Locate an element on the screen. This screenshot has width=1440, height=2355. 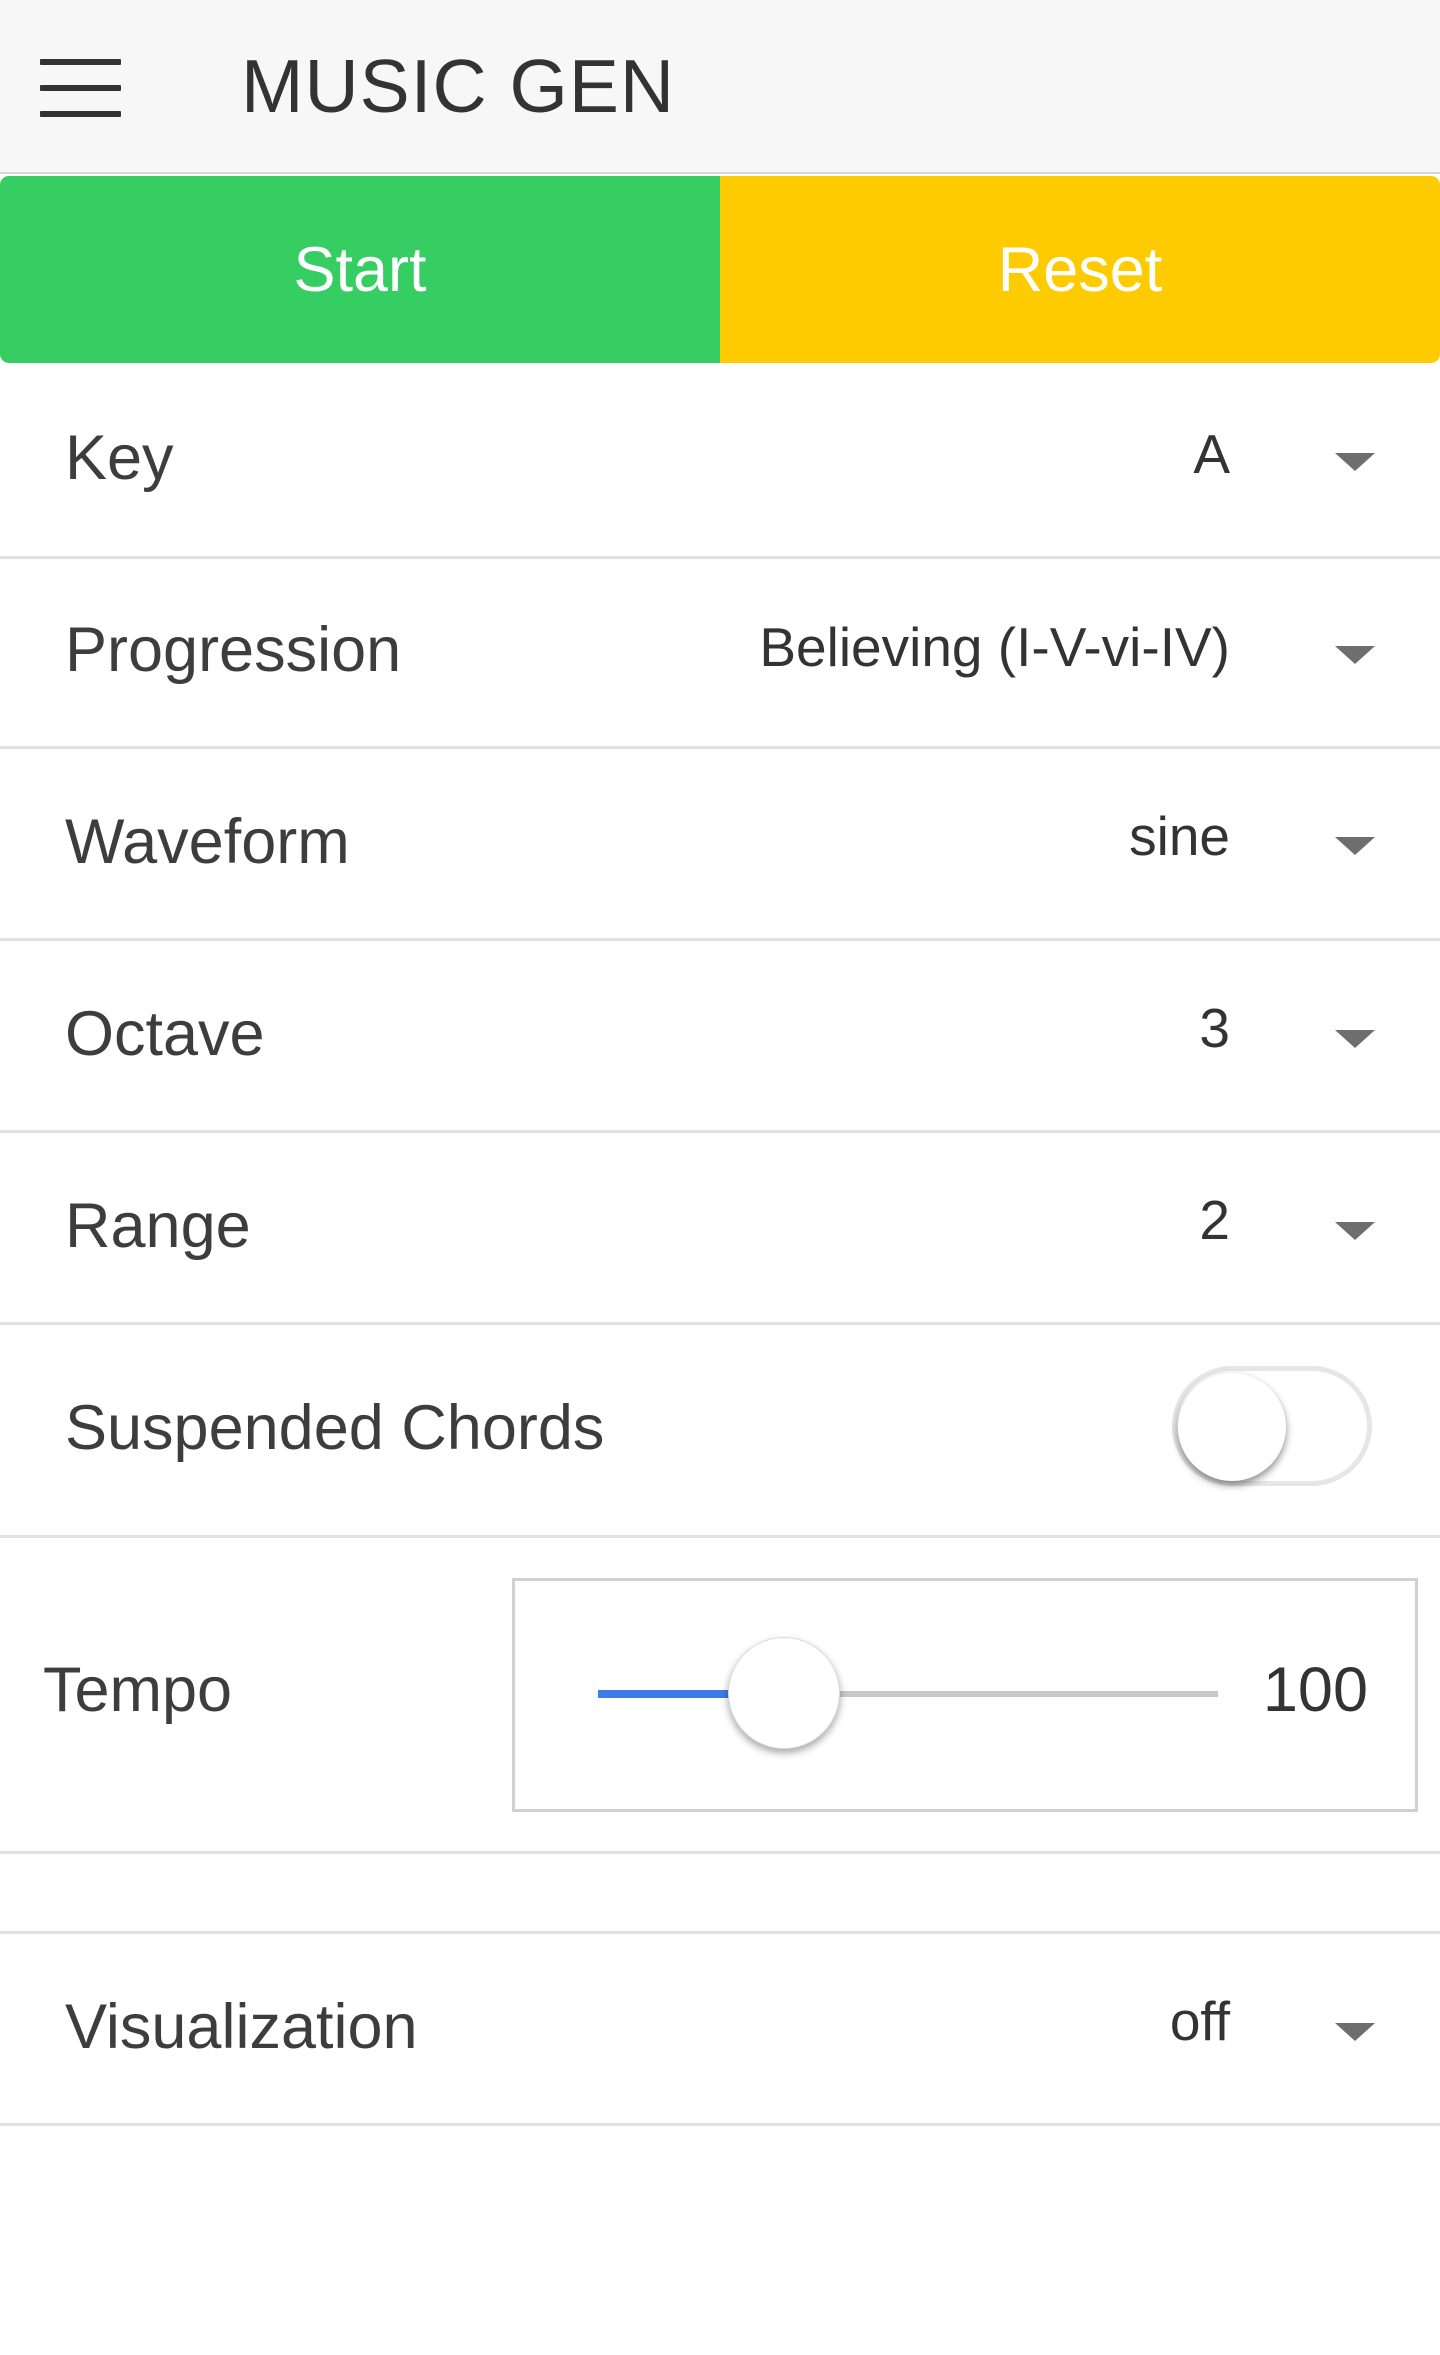
tempo-label: Tempo is located at coordinates (138, 1690).